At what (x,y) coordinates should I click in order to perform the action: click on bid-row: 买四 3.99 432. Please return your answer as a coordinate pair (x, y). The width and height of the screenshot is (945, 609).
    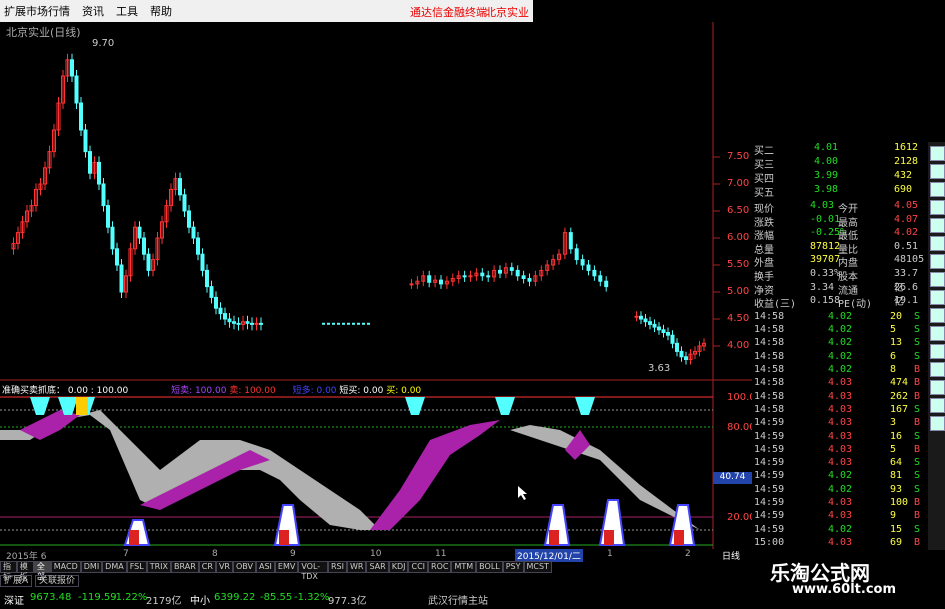
    Looking at the image, I should click on (839, 177).